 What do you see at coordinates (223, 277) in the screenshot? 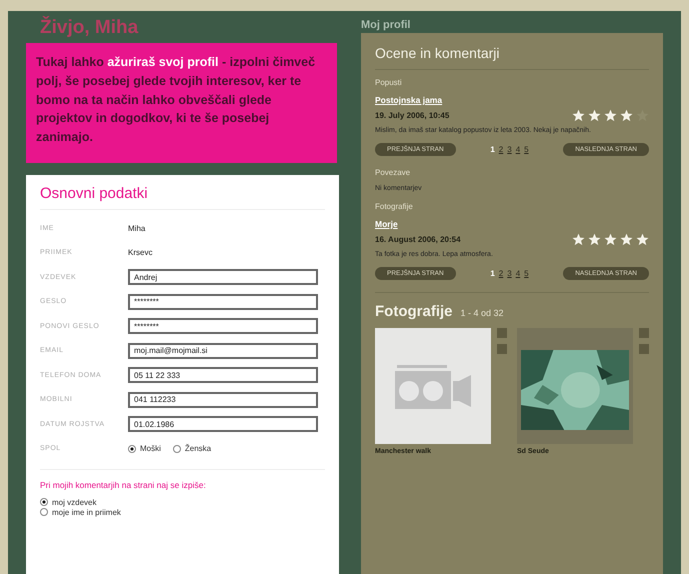
I see `input-field: Andrej` at bounding box center [223, 277].